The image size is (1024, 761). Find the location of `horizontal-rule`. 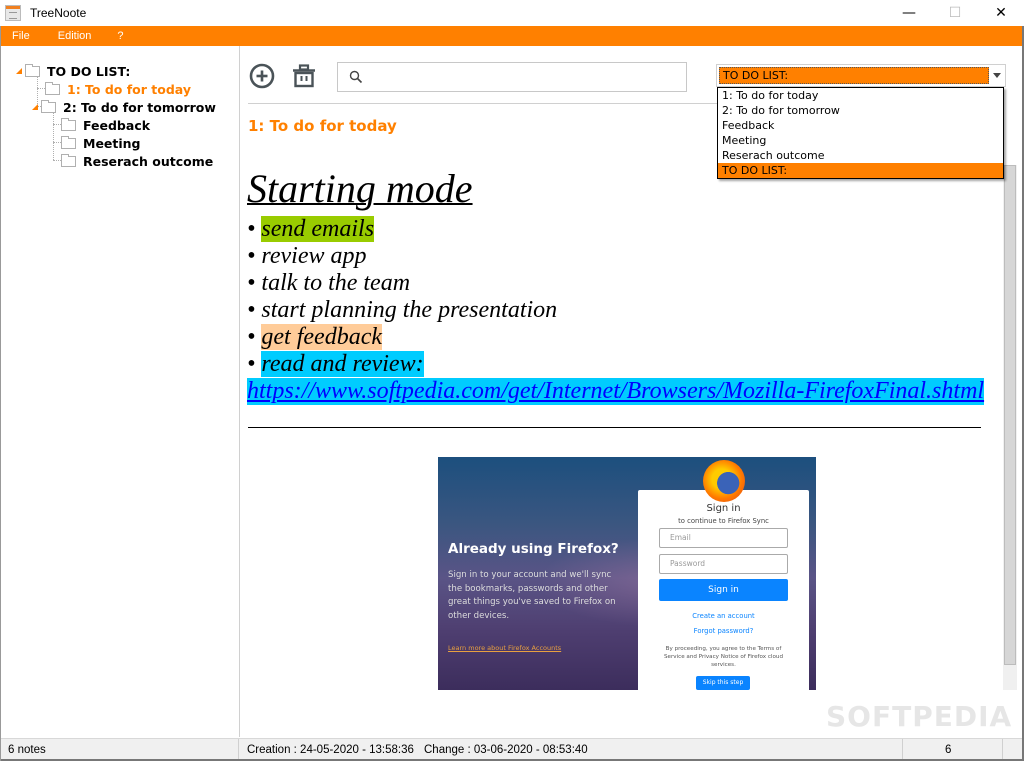

horizontal-rule is located at coordinates (614, 427).